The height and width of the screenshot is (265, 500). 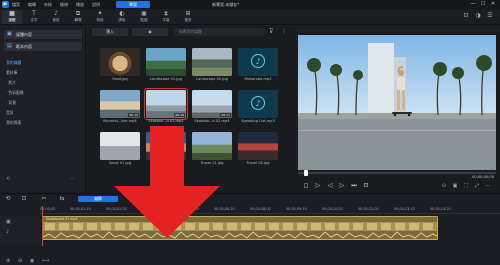 I want to click on scrubber-handle, so click(x=305, y=173).